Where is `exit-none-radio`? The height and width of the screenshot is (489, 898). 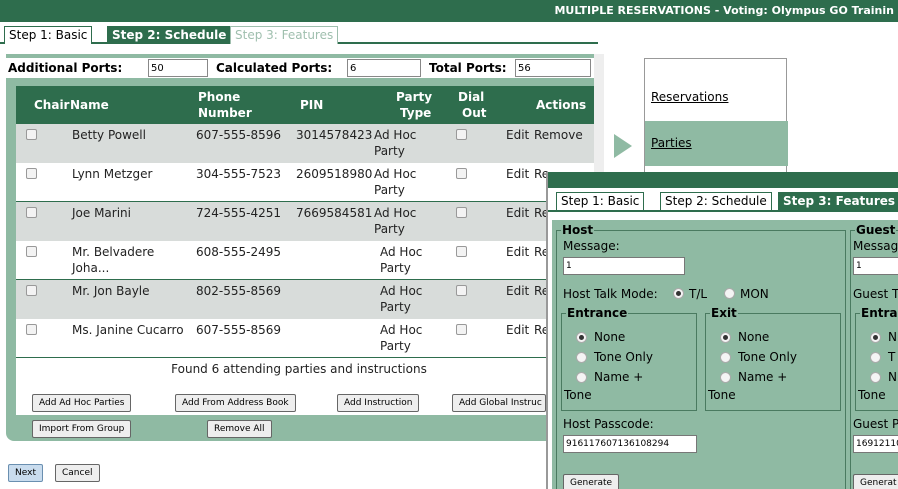
exit-none-radio is located at coordinates (725, 337).